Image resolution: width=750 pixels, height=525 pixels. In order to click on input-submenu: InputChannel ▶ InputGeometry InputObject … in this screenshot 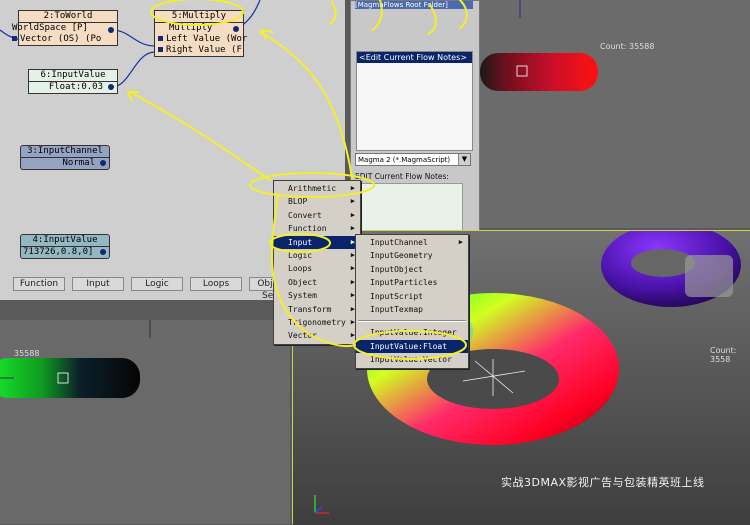, I will do `click(412, 301)`.